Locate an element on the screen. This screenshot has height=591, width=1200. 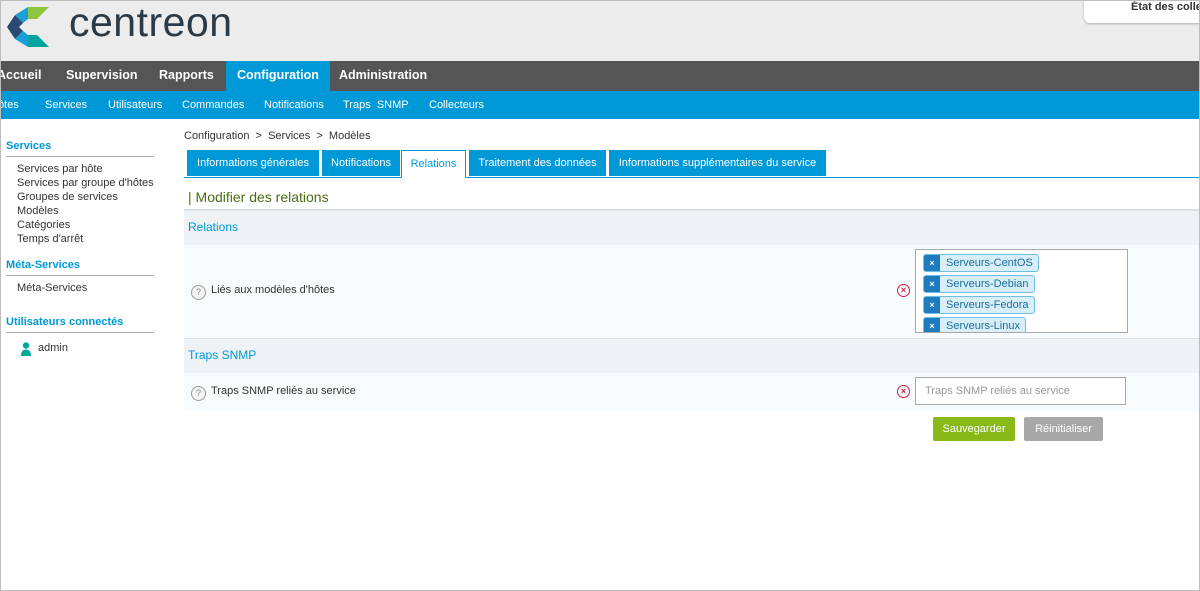
centreon-logo-icon is located at coordinates (28, 27).